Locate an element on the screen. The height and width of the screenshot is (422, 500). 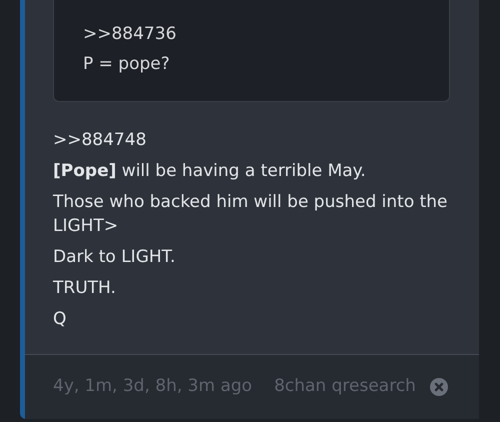
source-link: 8chan qresearch is located at coordinates (345, 387).